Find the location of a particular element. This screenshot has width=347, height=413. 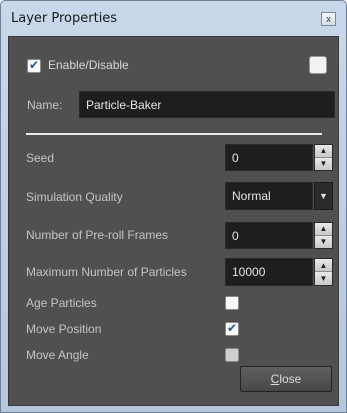

chevron-down-icon: ▼ is located at coordinates (323, 196).